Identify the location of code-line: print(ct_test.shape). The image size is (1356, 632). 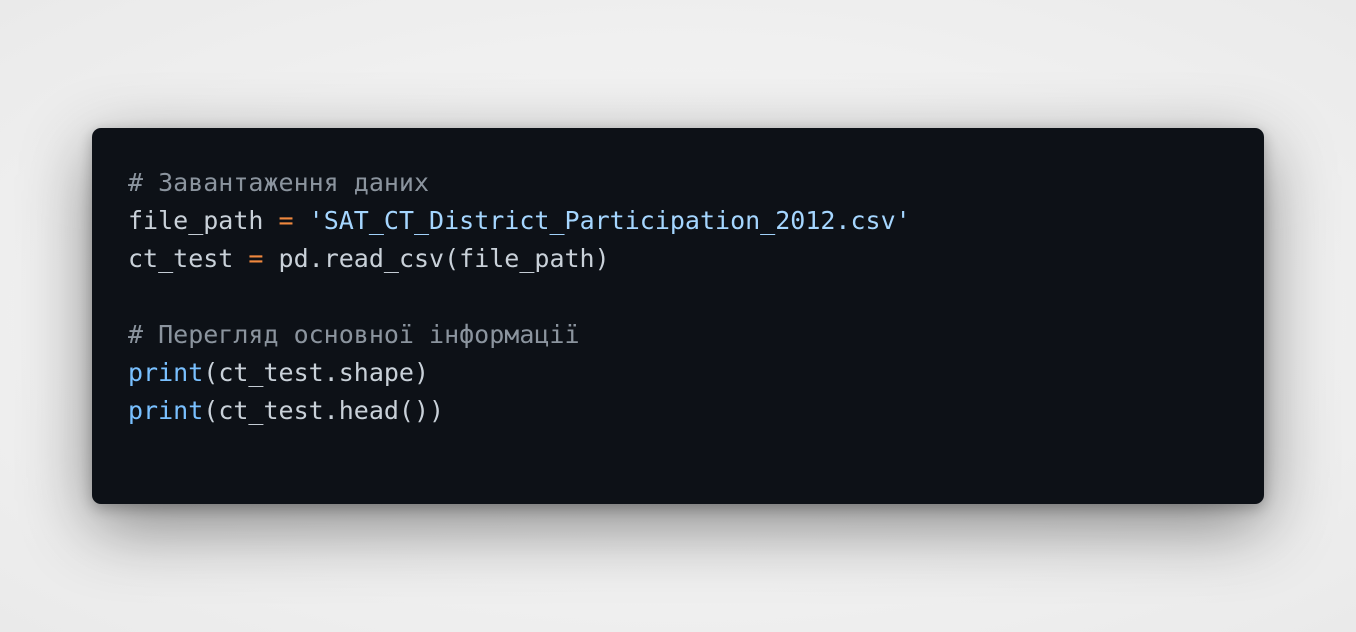
(678, 373).